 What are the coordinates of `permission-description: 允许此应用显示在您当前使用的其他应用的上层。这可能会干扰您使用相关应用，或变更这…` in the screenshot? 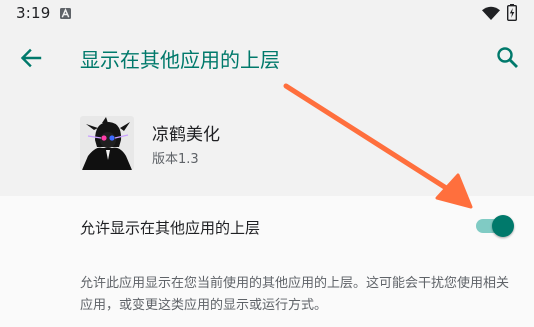 It's located at (295, 294).